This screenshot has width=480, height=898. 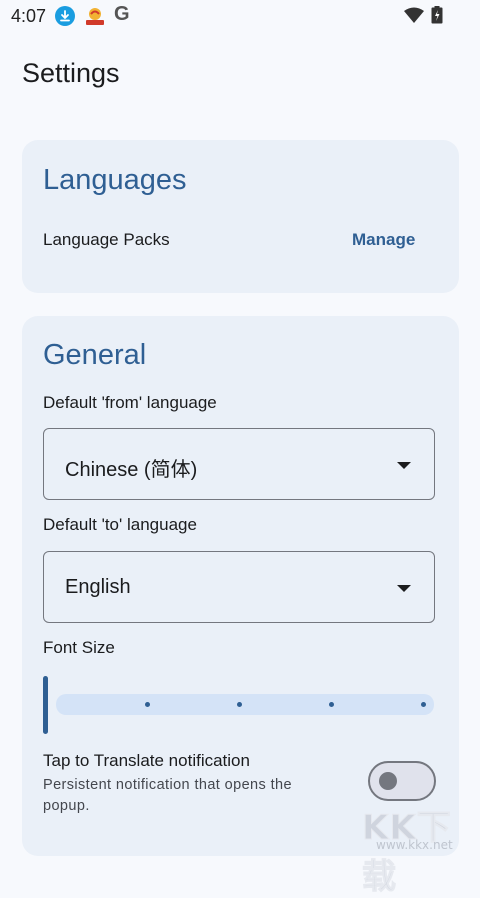 I want to click on font-size-label: Font Size, so click(x=79, y=647).